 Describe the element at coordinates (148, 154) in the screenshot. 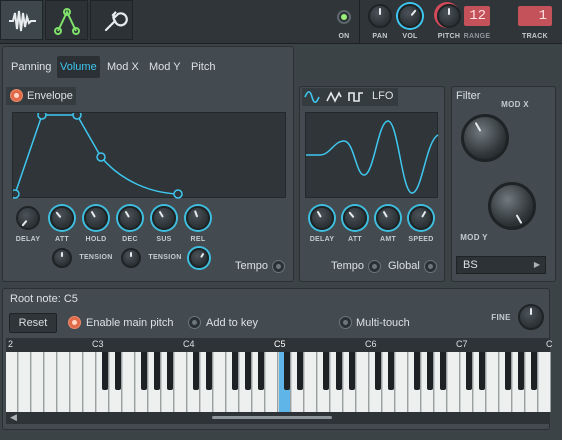

I see `envelope-graph` at that location.